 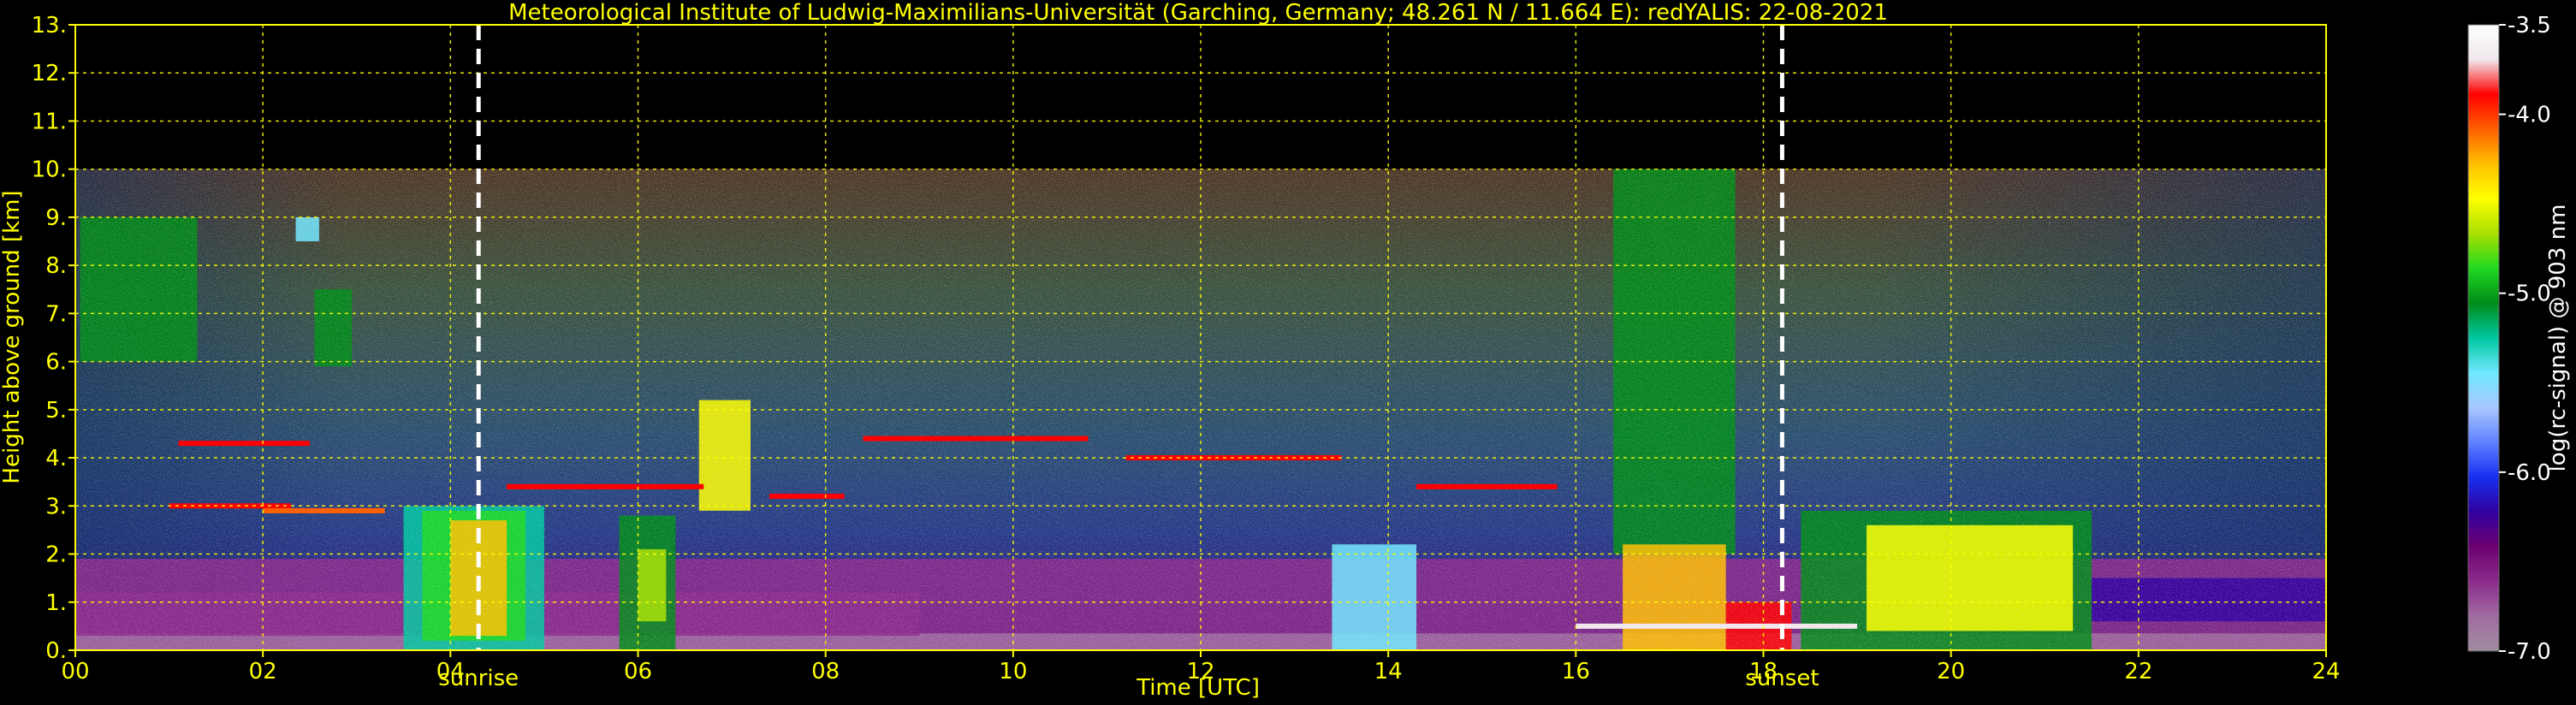 I want to click on y-tick-label: 13., so click(x=49, y=26).